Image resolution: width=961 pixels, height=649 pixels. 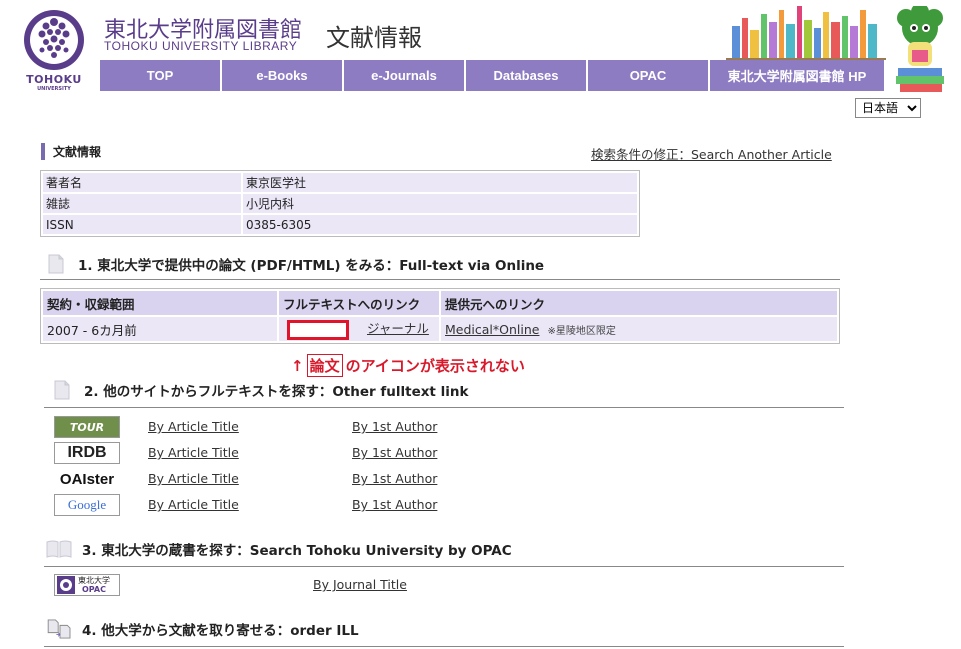 What do you see at coordinates (318, 329) in the screenshot?
I see `missing-article-icon-highlight` at bounding box center [318, 329].